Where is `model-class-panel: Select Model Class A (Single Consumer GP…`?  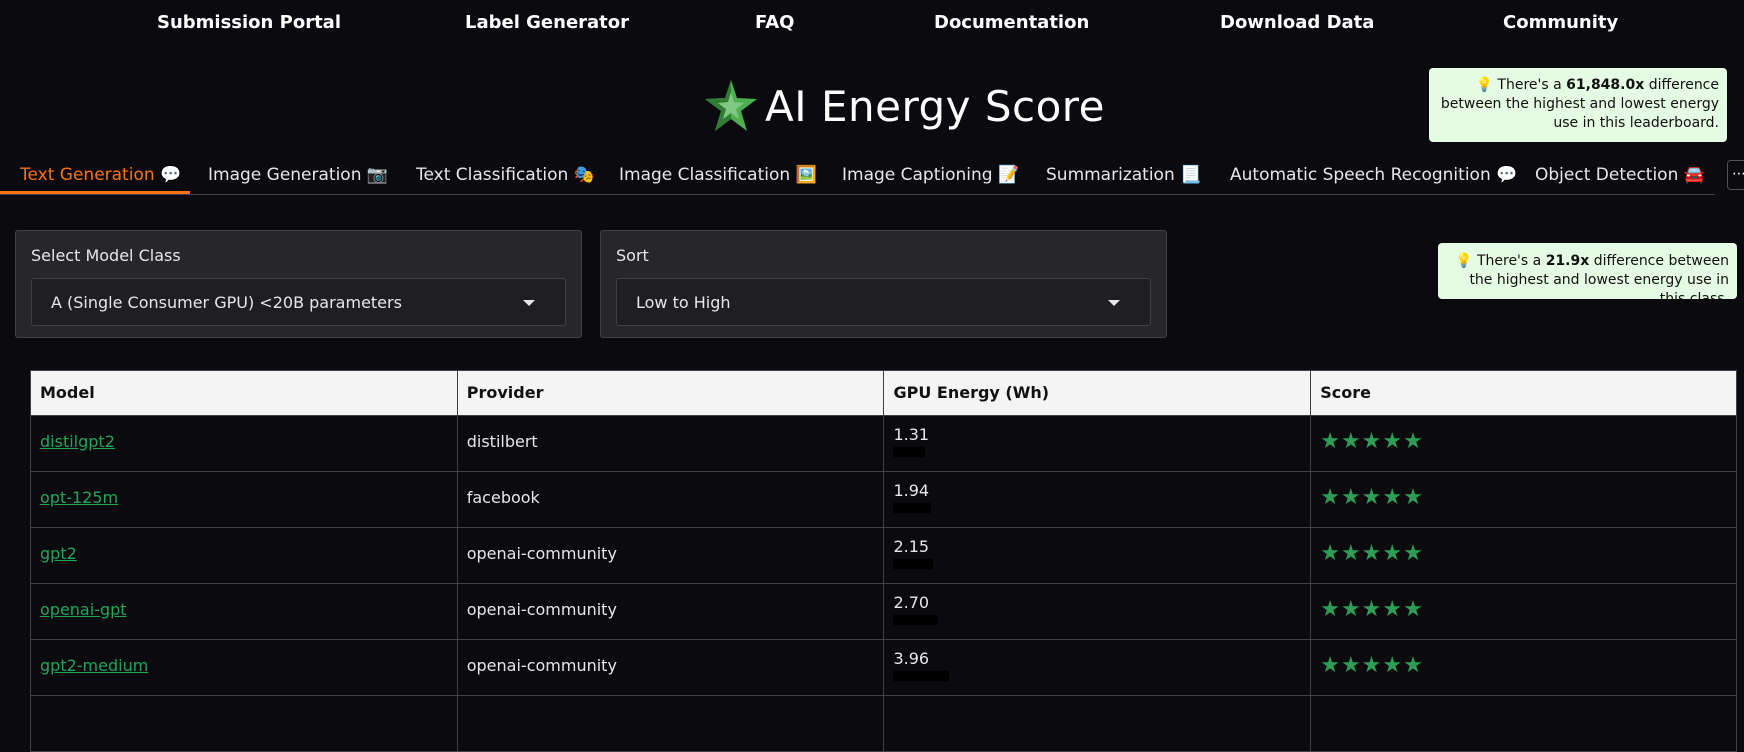 model-class-panel: Select Model Class A (Single Consumer GP… is located at coordinates (298, 284).